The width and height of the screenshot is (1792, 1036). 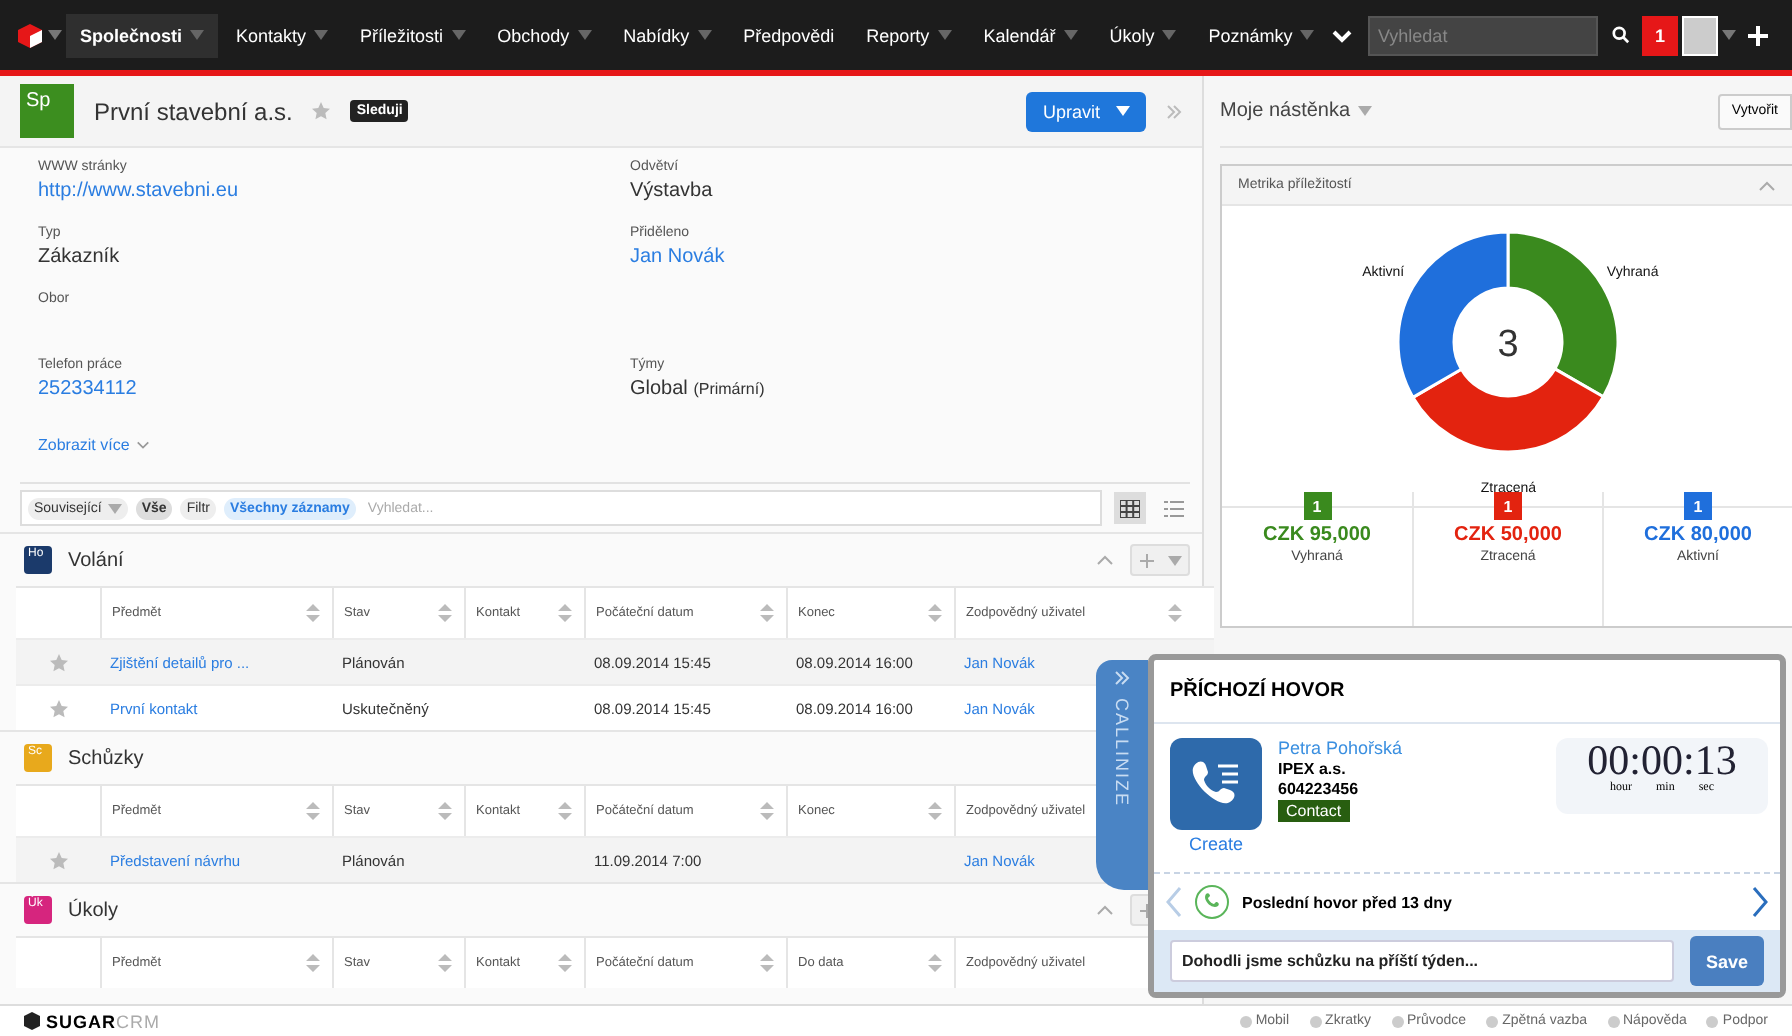 I want to click on search-icon, so click(x=1620, y=35).